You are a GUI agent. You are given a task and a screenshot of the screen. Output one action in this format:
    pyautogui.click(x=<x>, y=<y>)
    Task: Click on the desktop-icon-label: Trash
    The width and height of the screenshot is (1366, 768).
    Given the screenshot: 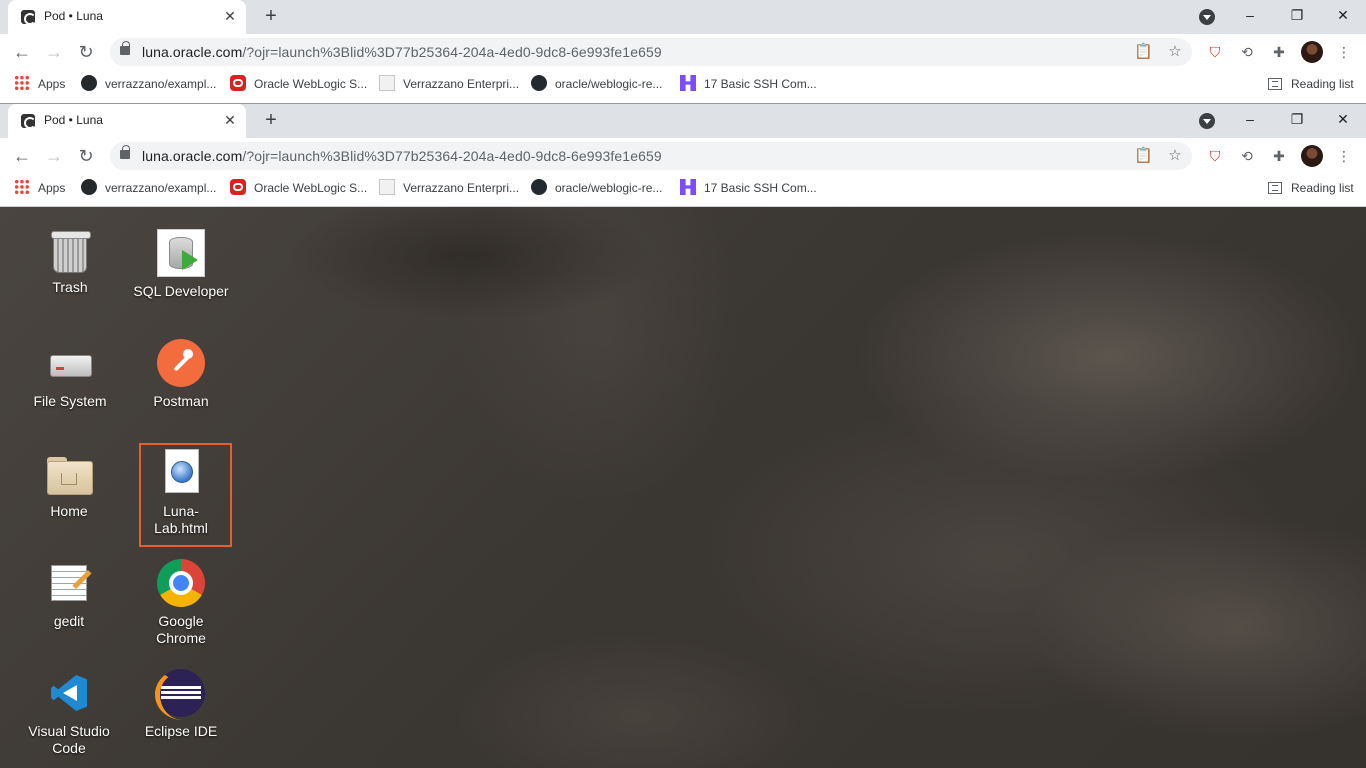 What is the action you would take?
    pyautogui.click(x=70, y=287)
    